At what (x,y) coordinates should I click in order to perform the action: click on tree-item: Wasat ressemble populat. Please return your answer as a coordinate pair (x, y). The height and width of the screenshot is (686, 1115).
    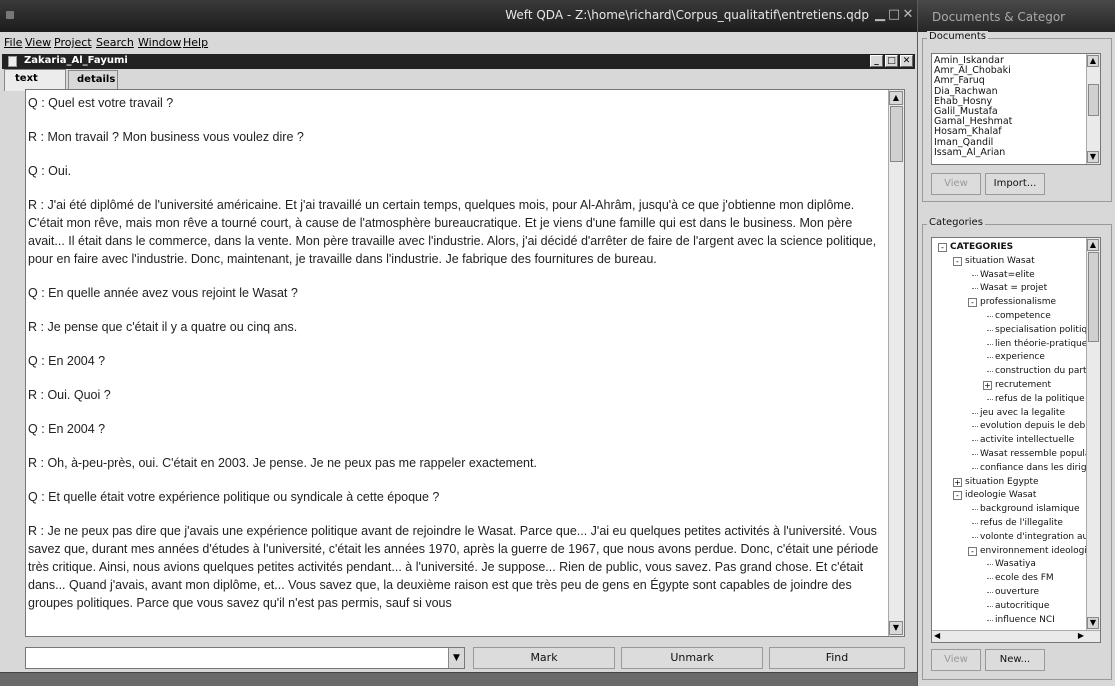
    Looking at the image, I should click on (1034, 454).